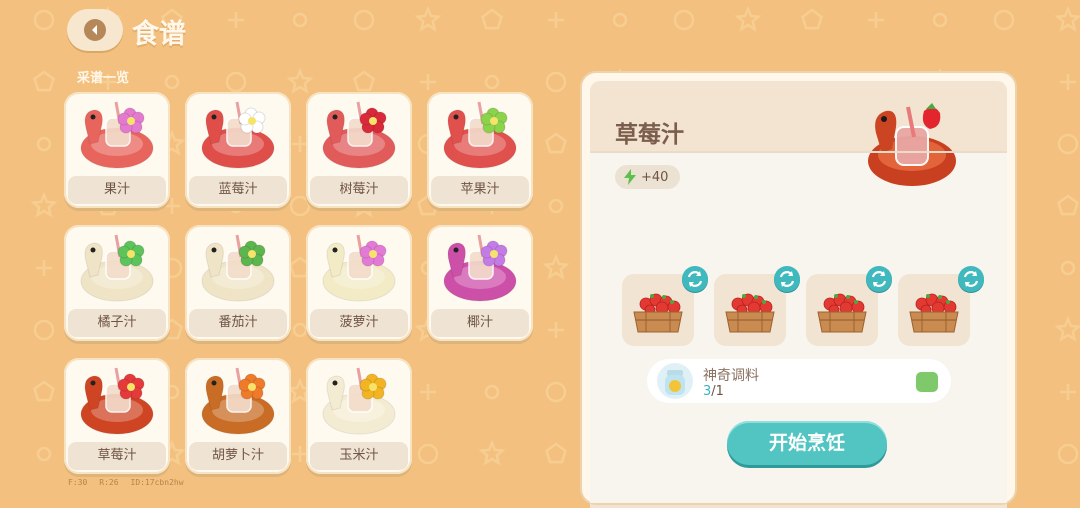 The image size is (1080, 508). I want to click on recipe-card: 椰汁, so click(480, 283).